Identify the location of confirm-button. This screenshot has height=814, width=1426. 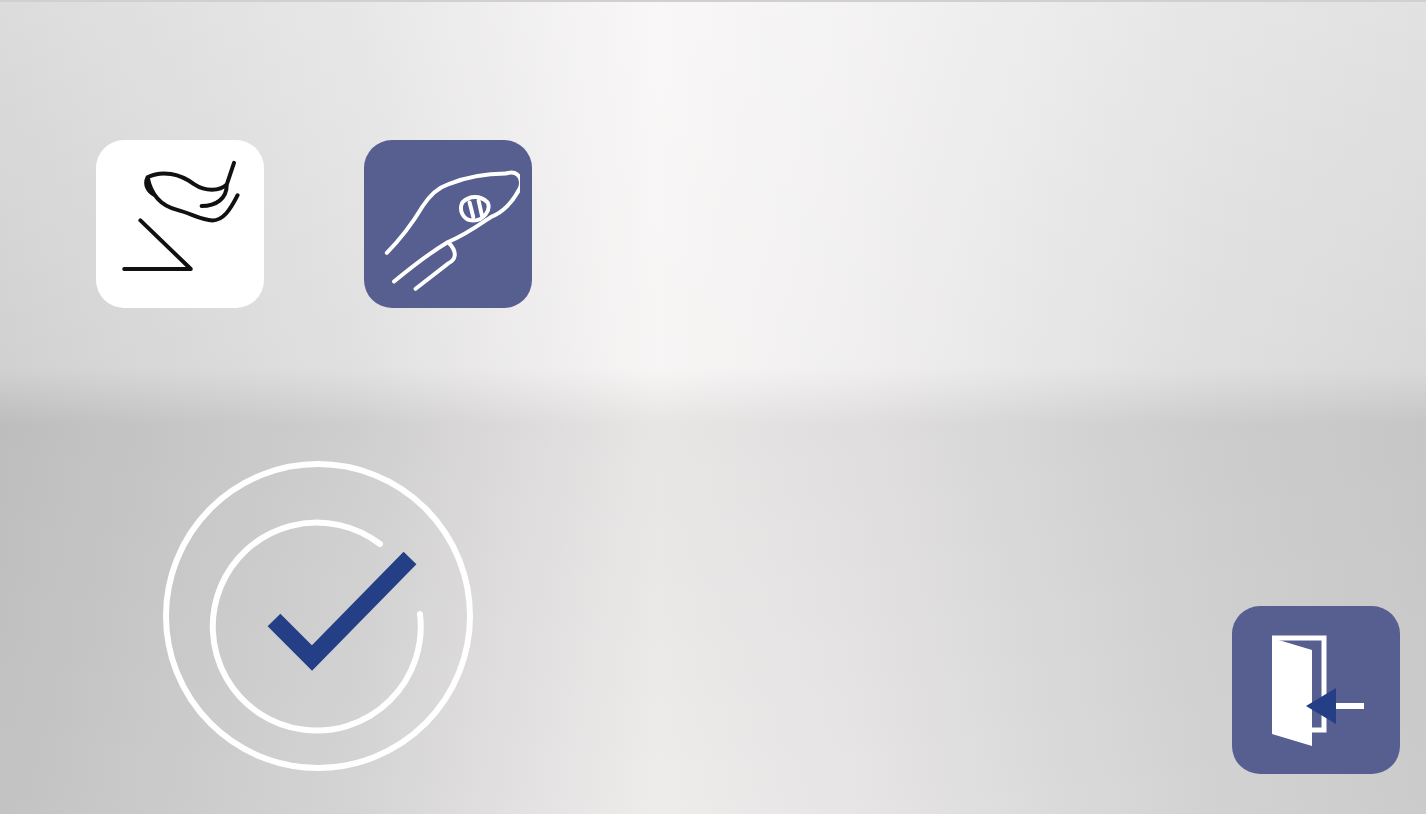
(318, 616).